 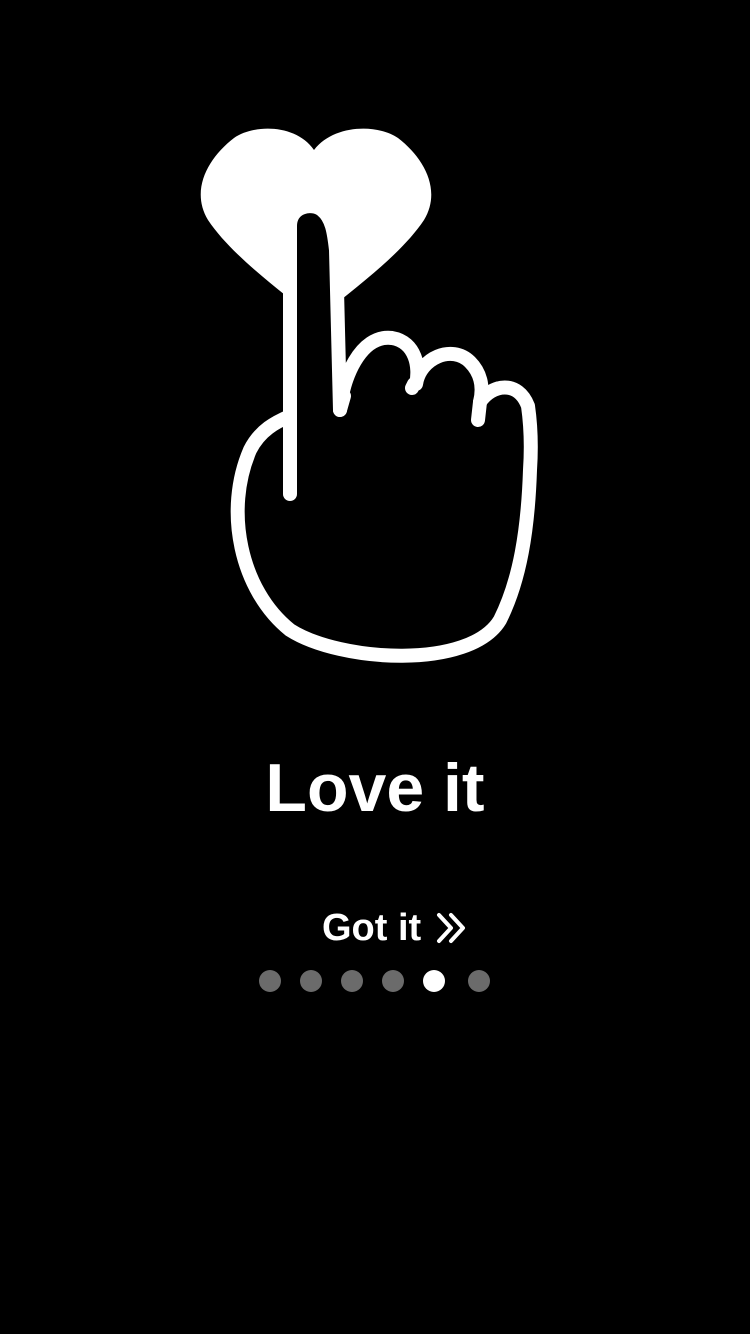 What do you see at coordinates (372, 928) in the screenshot?
I see `got-it-label: Got it` at bounding box center [372, 928].